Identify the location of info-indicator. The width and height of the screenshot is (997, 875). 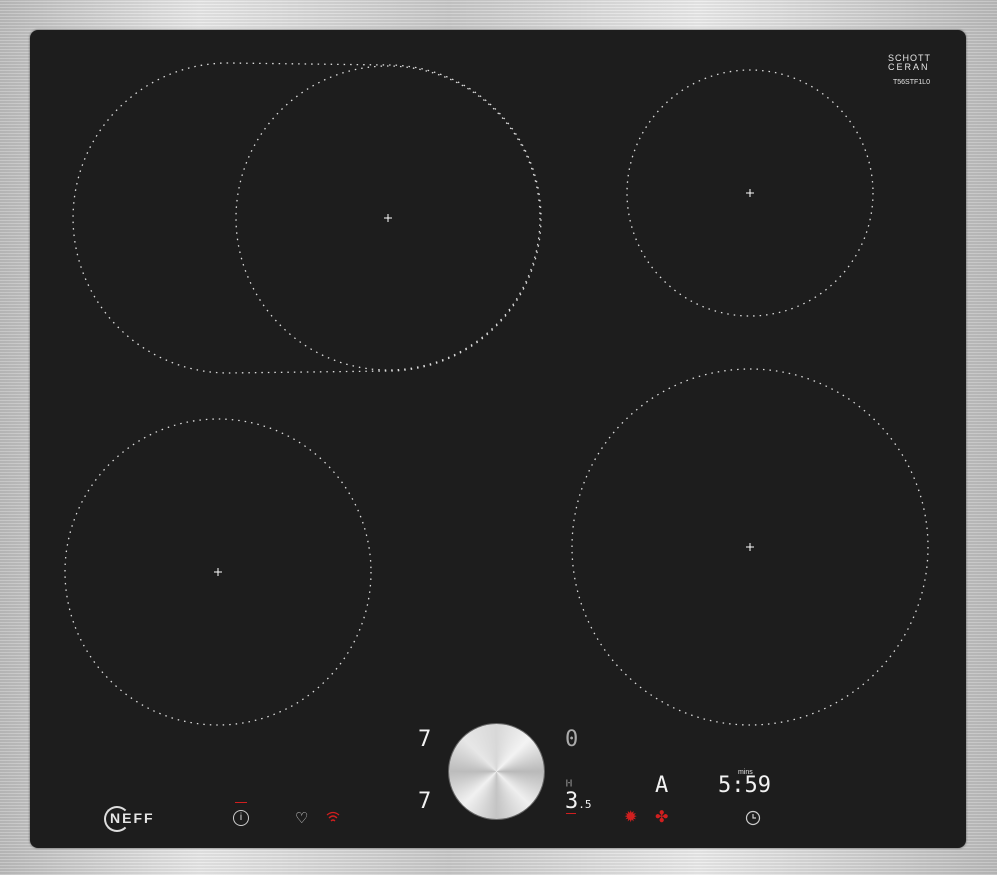
(241, 802).